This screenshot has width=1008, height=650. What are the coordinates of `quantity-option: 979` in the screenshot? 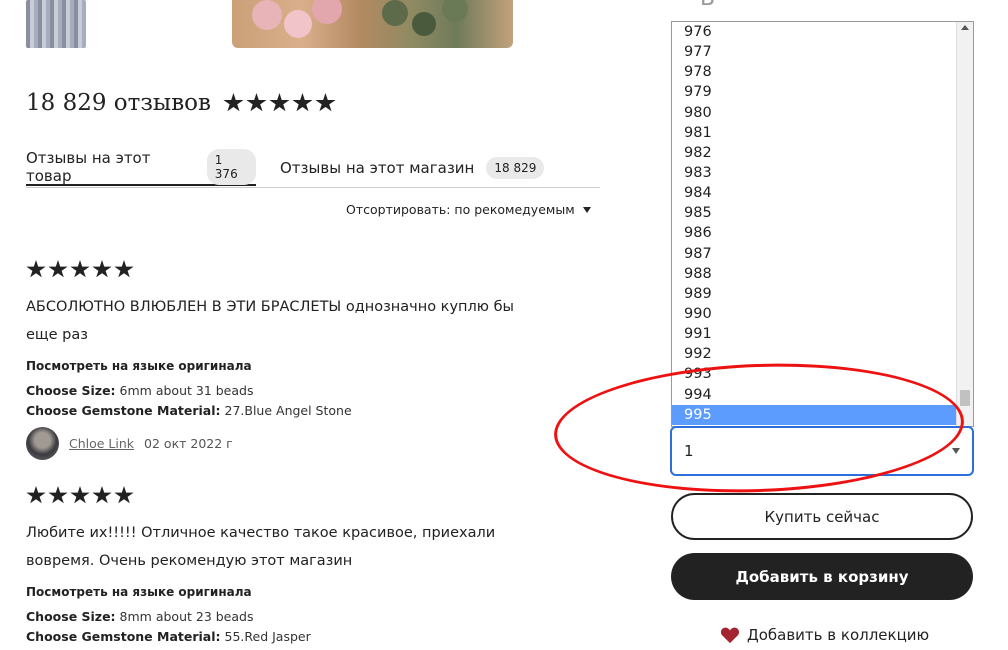 It's located at (822, 92).